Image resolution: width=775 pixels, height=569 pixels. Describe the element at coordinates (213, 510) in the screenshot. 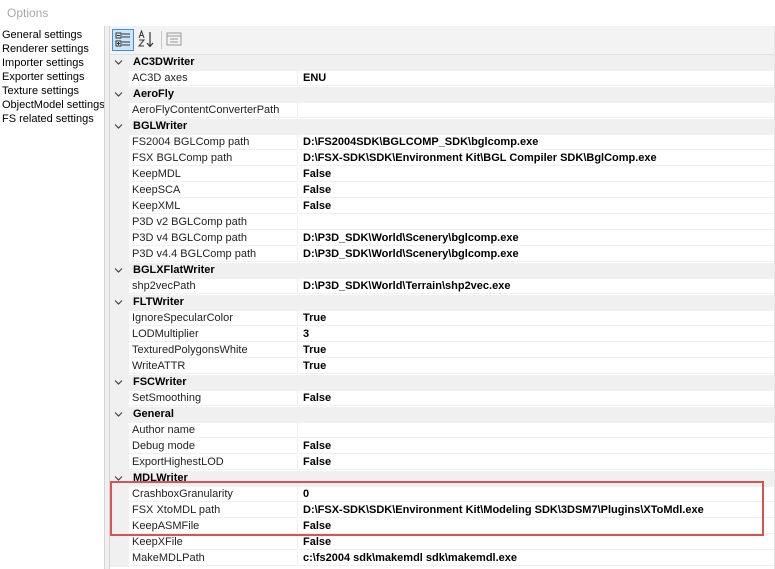

I see `property-name: FSX XtoMDL path` at that location.